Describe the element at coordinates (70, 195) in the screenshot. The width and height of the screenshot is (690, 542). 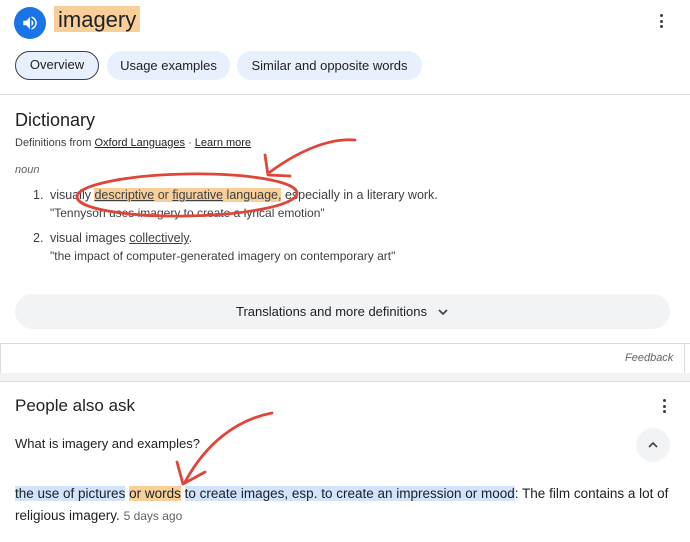
I see `def-text-start: visually` at that location.